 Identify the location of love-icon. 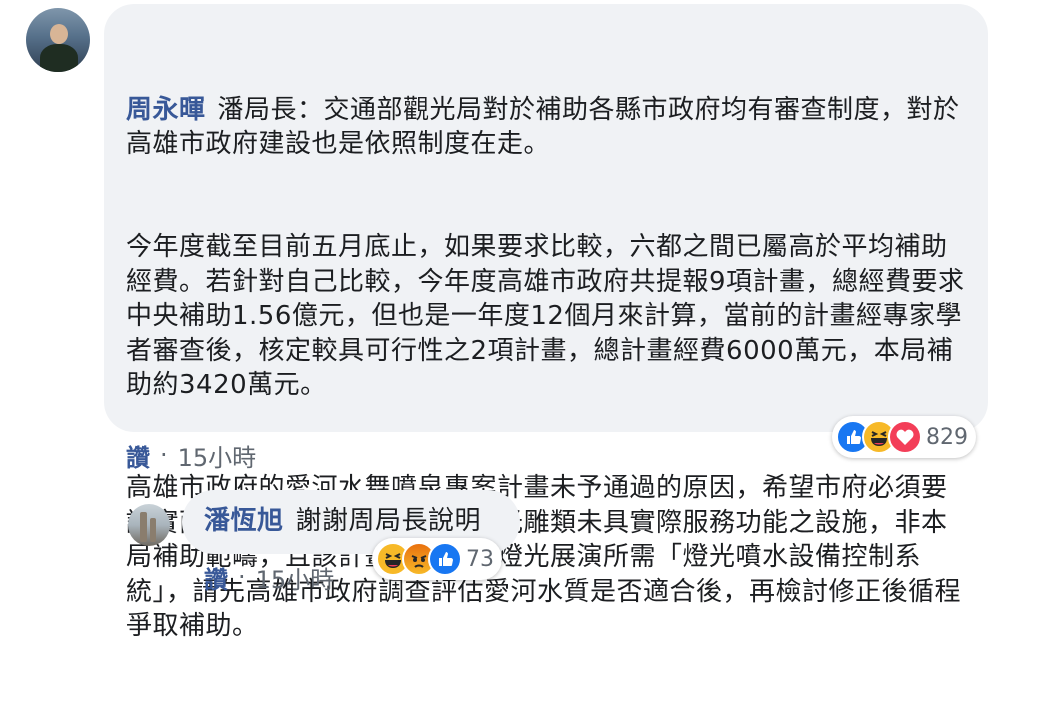
(905, 437).